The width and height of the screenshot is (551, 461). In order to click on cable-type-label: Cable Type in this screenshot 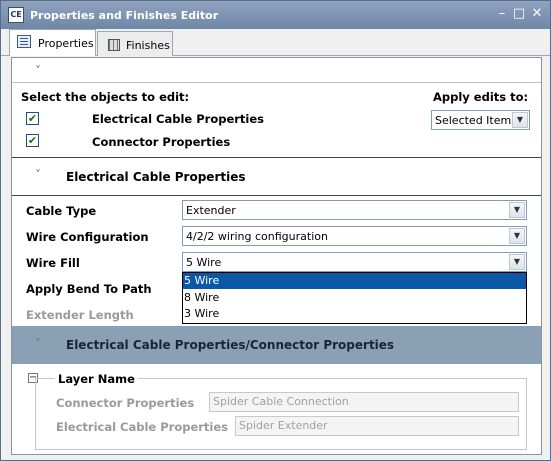, I will do `click(61, 211)`.